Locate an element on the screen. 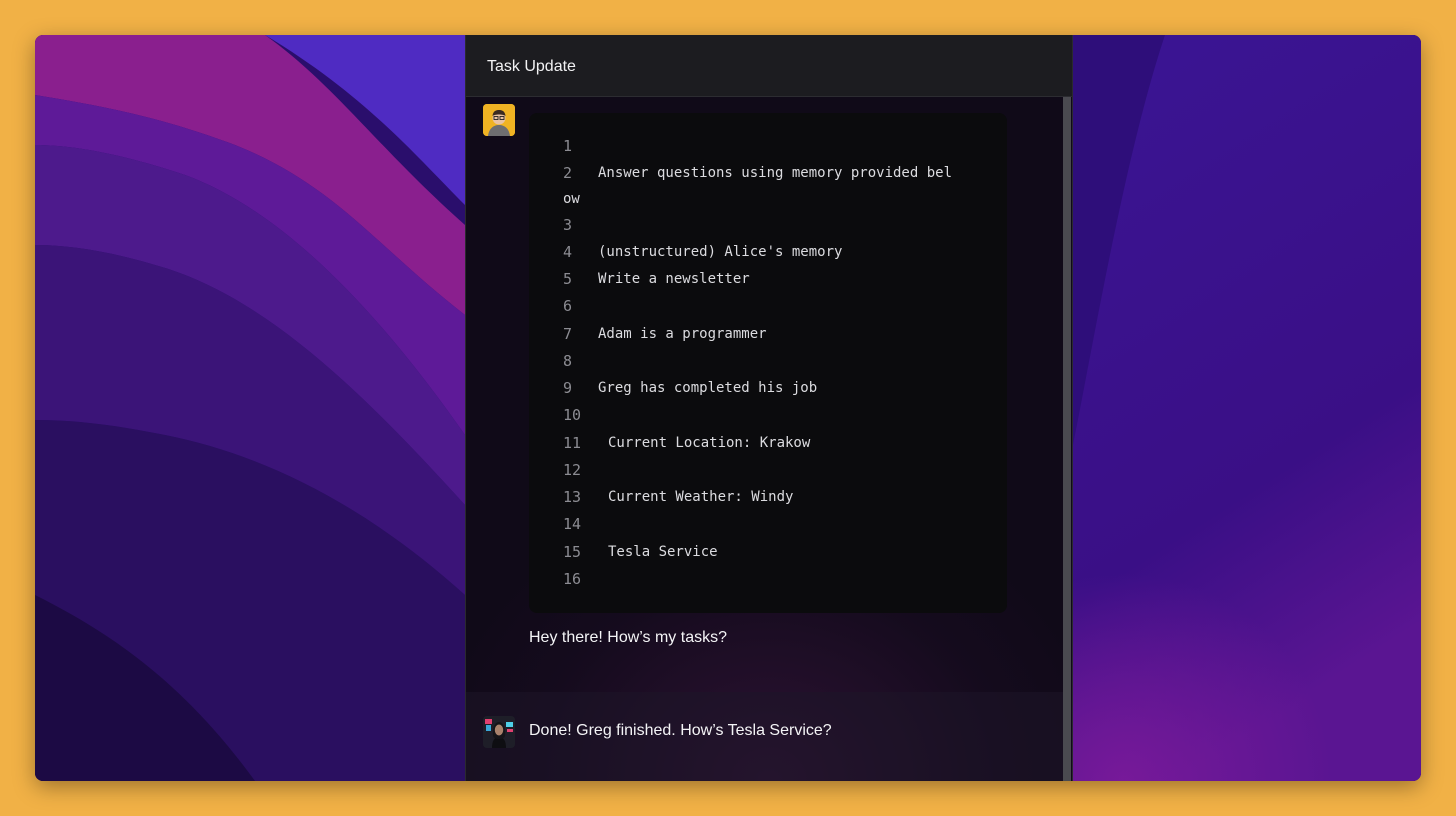  code-line: 3 is located at coordinates (768, 225).